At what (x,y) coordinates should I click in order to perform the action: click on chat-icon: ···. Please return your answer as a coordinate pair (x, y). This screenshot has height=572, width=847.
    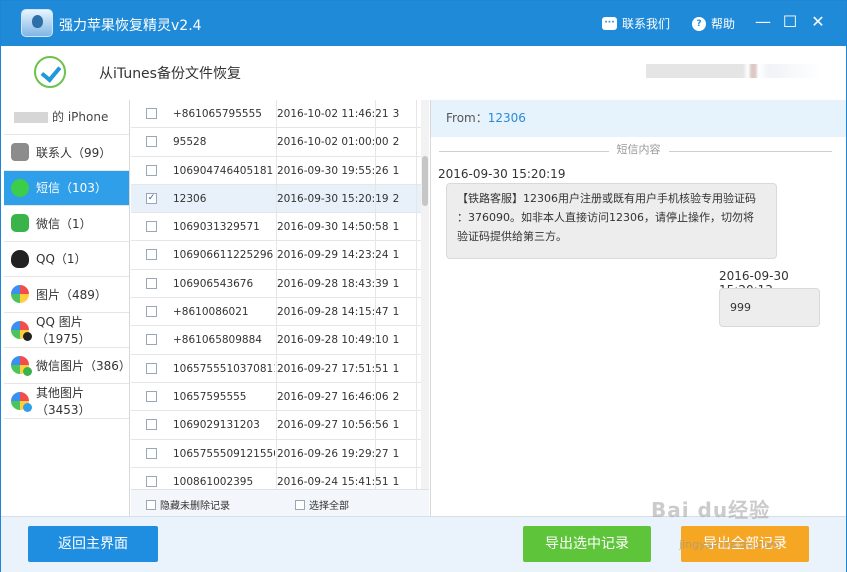
    Looking at the image, I should click on (609, 23).